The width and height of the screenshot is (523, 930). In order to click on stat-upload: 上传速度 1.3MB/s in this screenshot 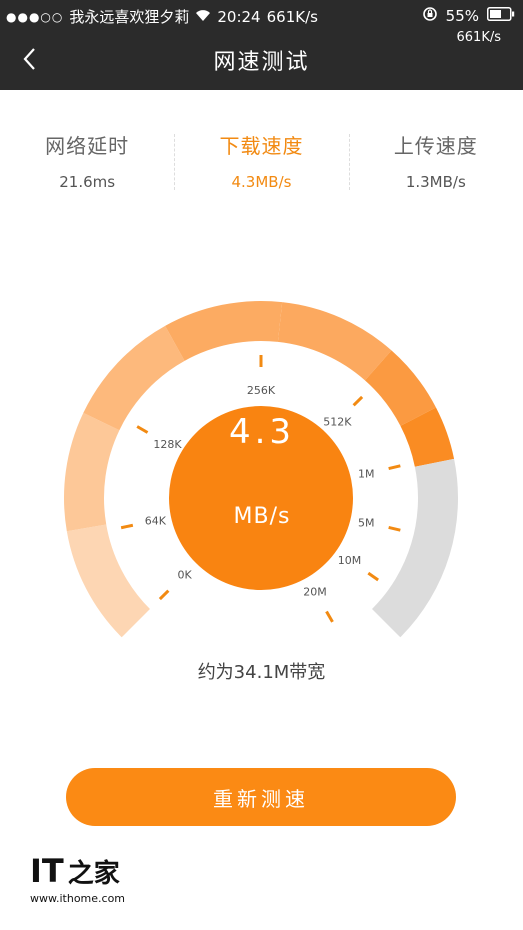, I will do `click(435, 158)`.